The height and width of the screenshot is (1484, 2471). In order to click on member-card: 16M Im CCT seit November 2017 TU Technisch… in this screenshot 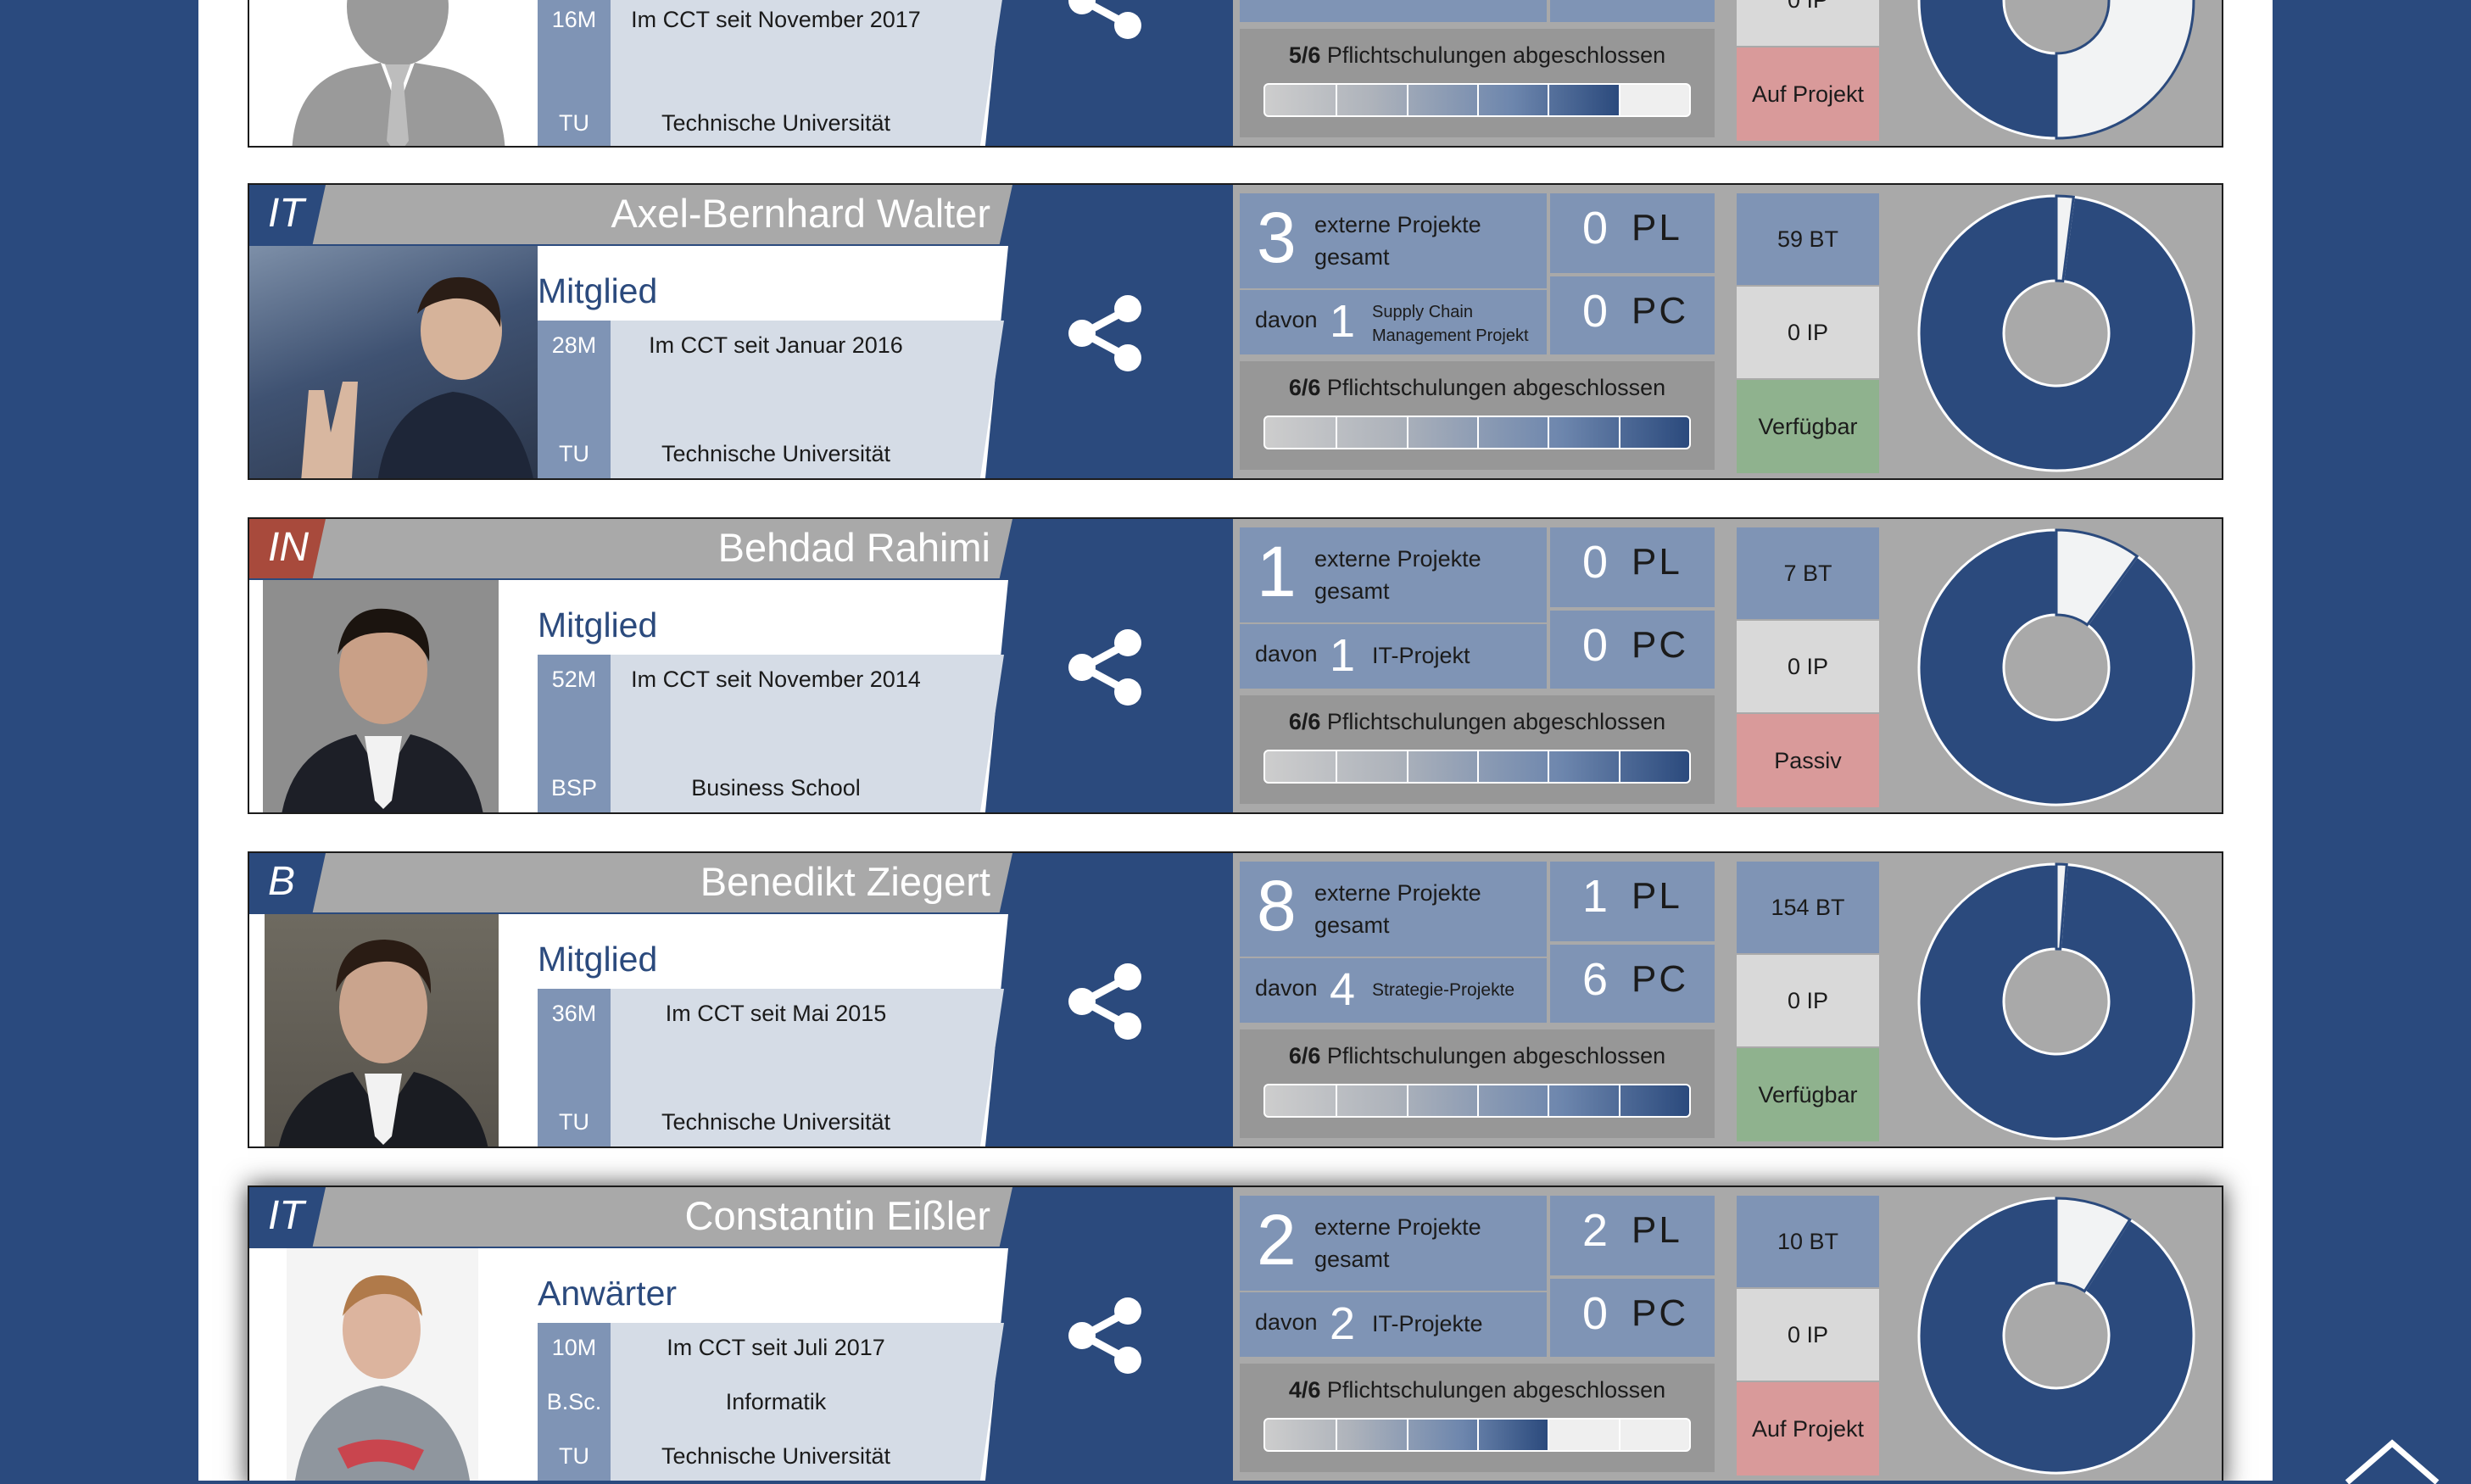, I will do `click(1235, 74)`.